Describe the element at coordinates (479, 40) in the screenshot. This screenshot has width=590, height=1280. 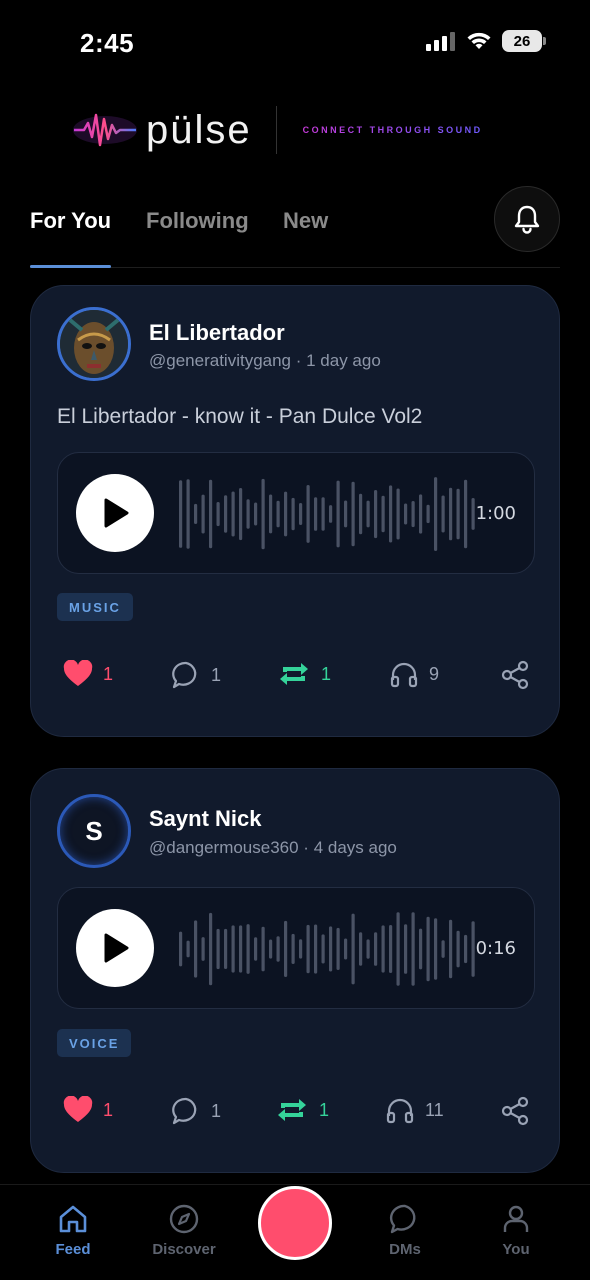
I see `wifi-icon` at that location.